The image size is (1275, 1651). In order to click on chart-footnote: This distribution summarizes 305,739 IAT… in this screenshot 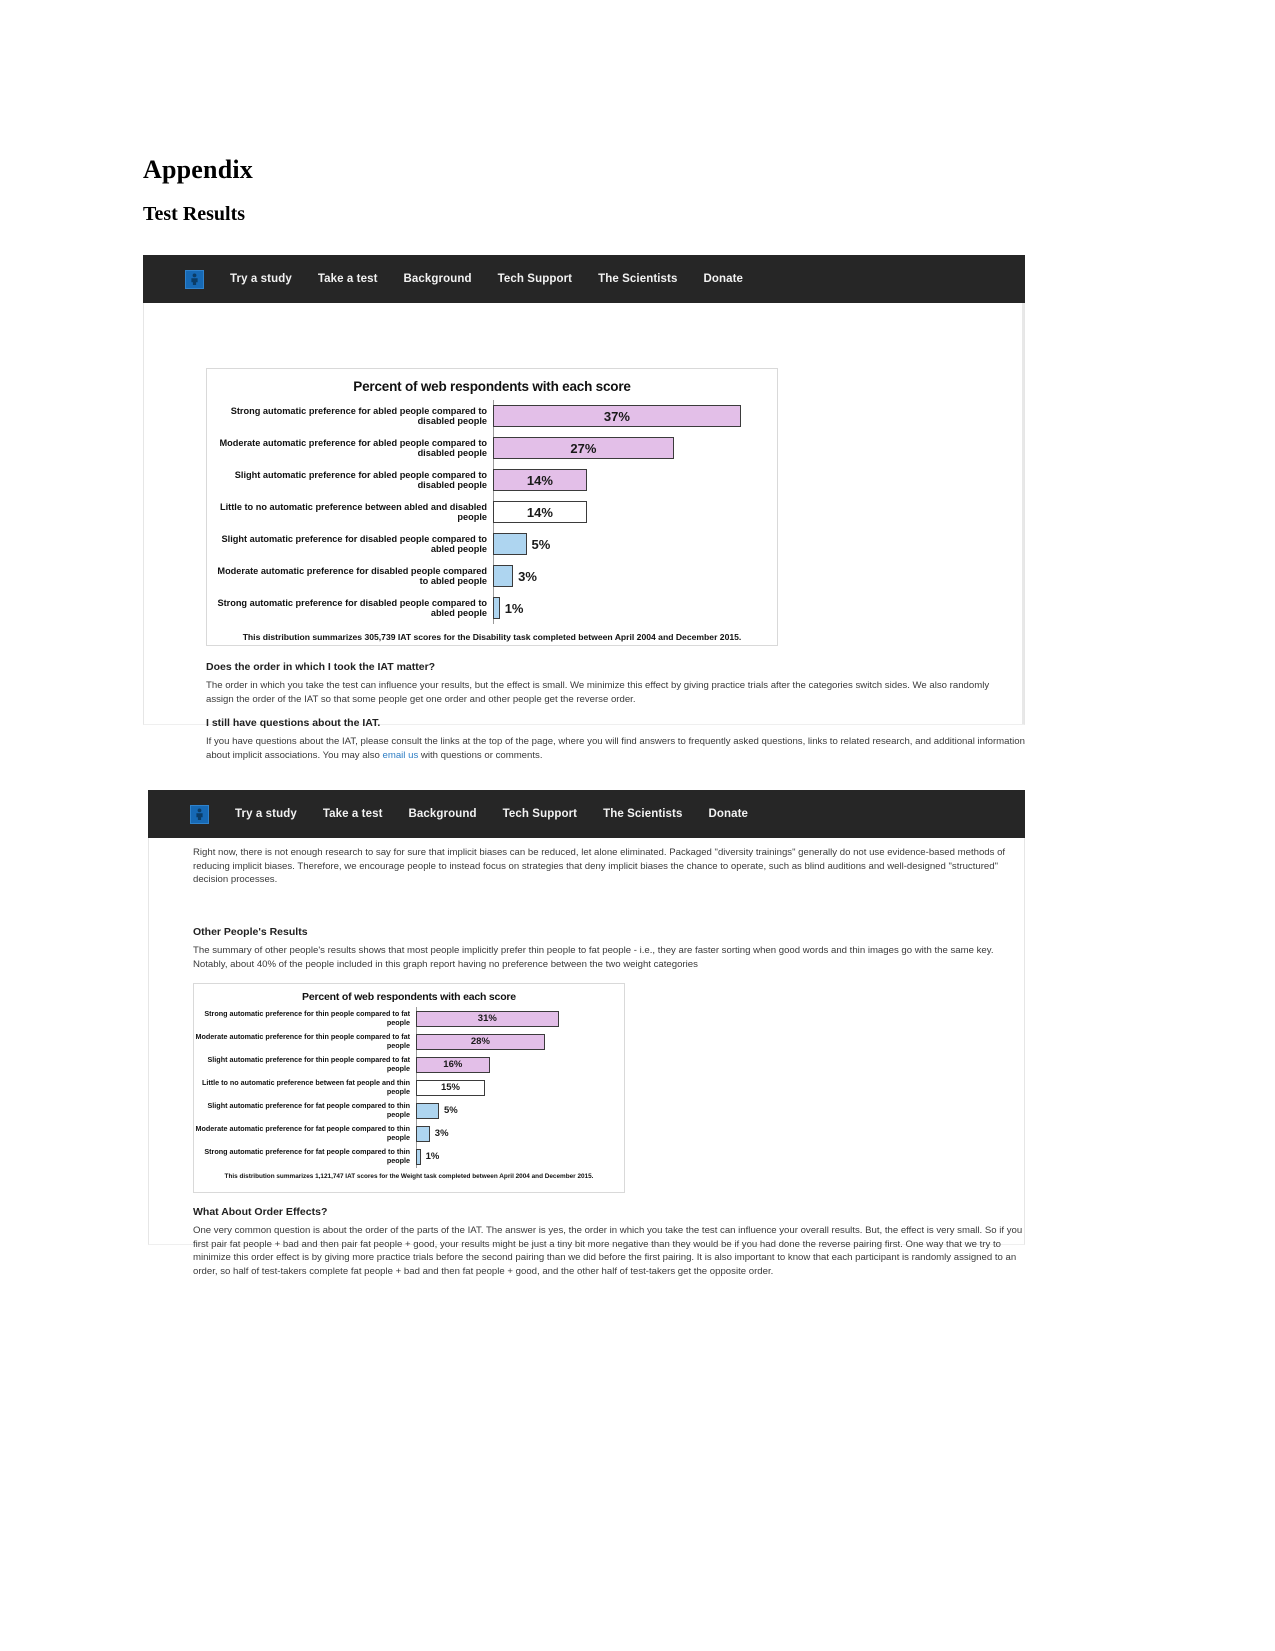, I will do `click(492, 637)`.